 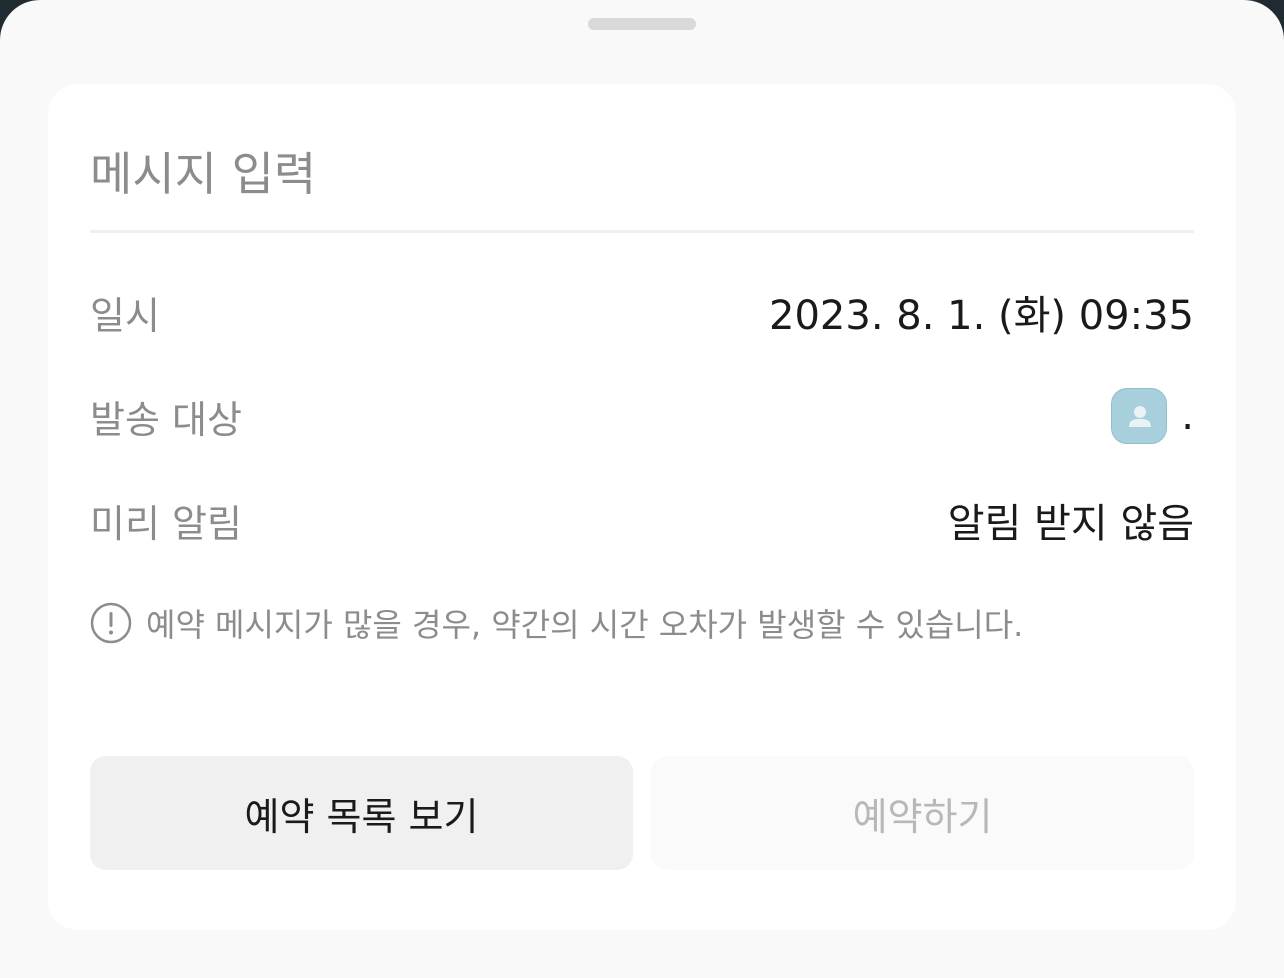 What do you see at coordinates (922, 813) in the screenshot?
I see `reserve-button: 예약하기` at bounding box center [922, 813].